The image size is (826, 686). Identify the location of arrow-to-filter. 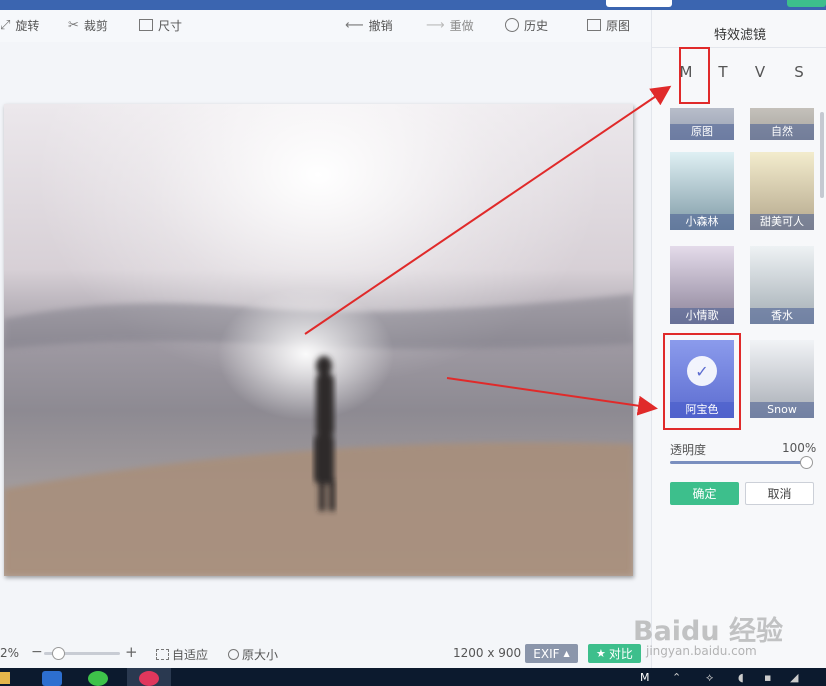
(552, 396).